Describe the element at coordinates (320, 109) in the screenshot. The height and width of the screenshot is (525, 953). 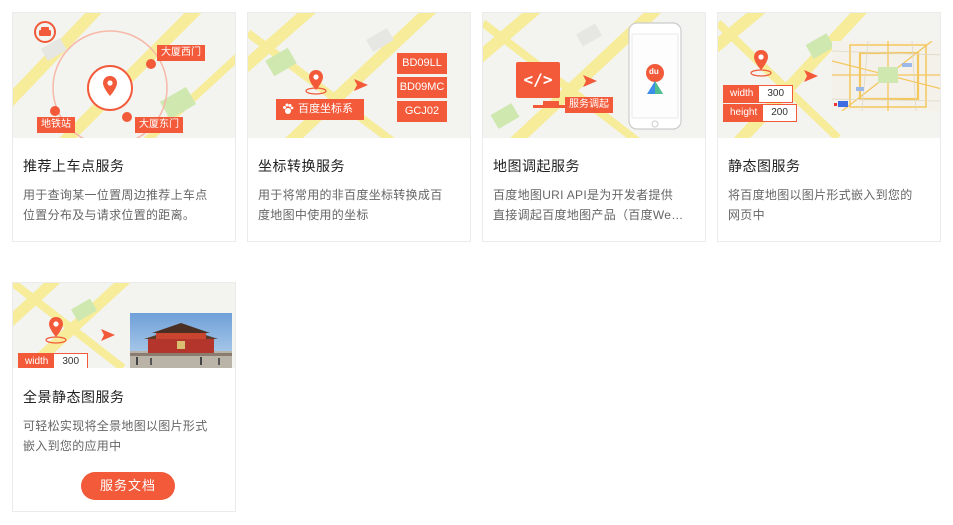
I see `source-coord-label: 百度坐标系` at that location.